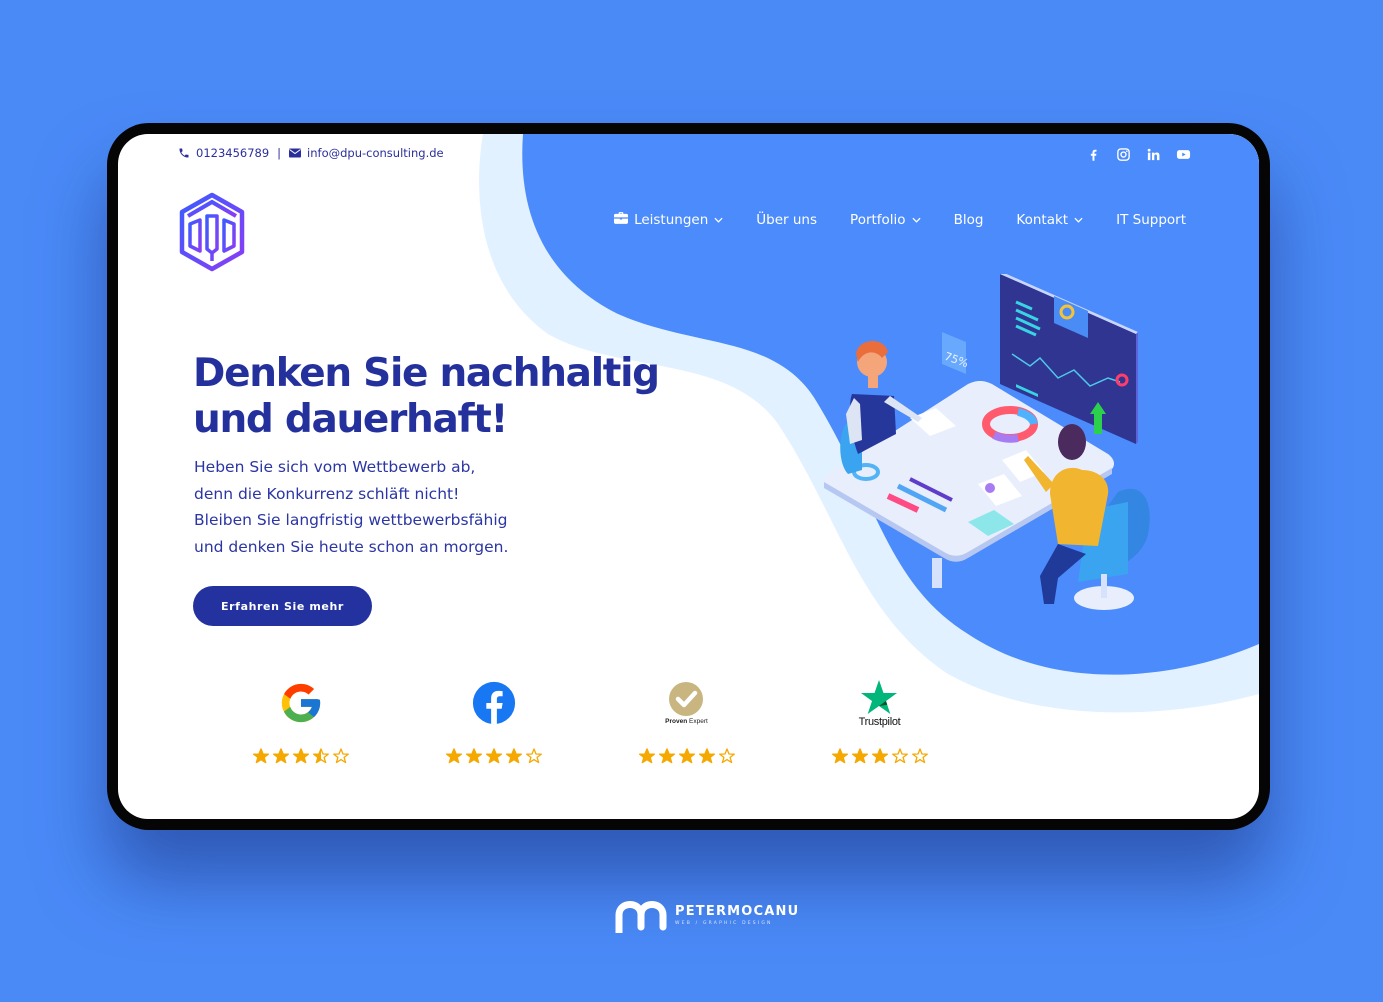  Describe the element at coordinates (350, 419) in the screenshot. I see `headline-line: und dauerhaft!` at that location.